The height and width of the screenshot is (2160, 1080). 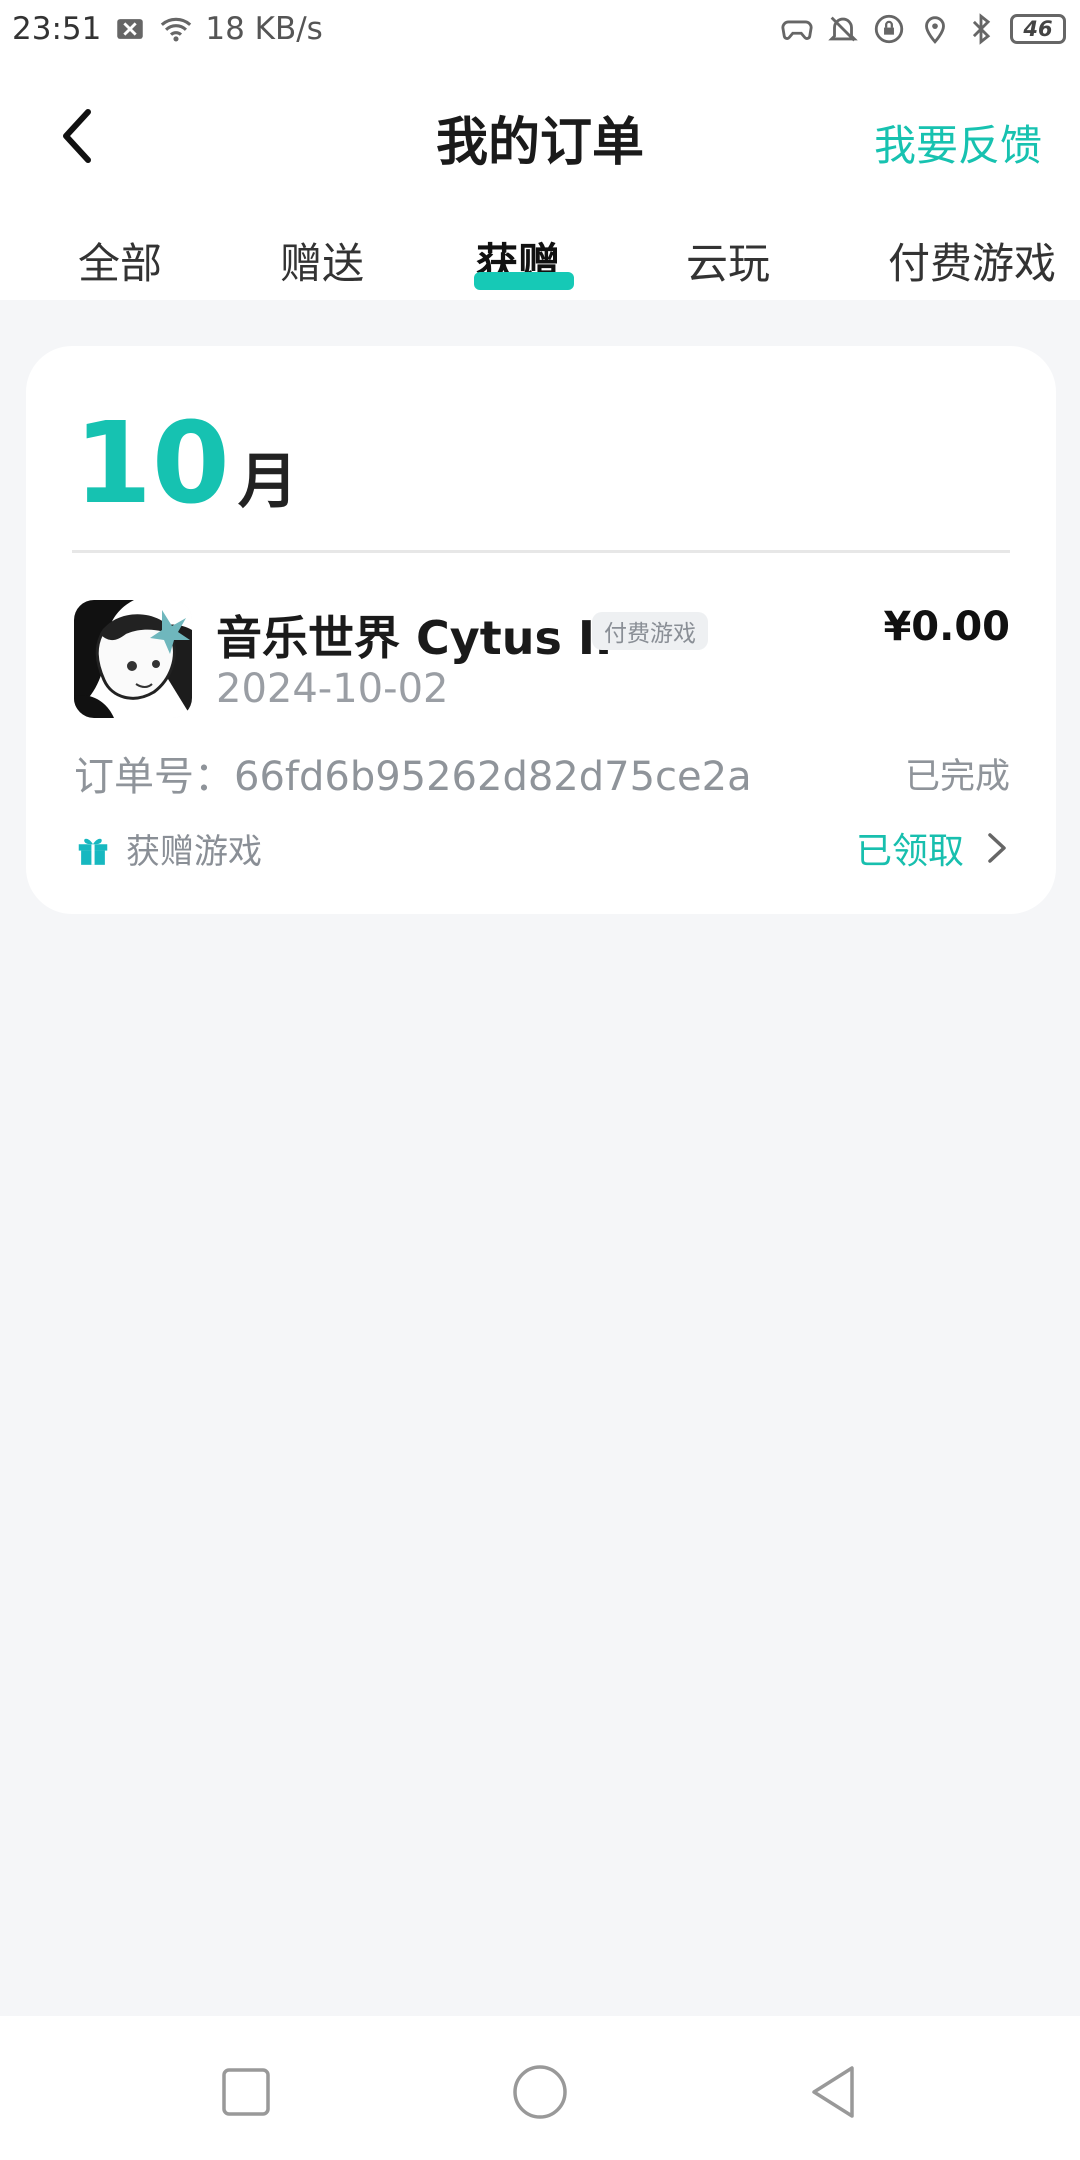 I want to click on month-number: 10, so click(x=152, y=464).